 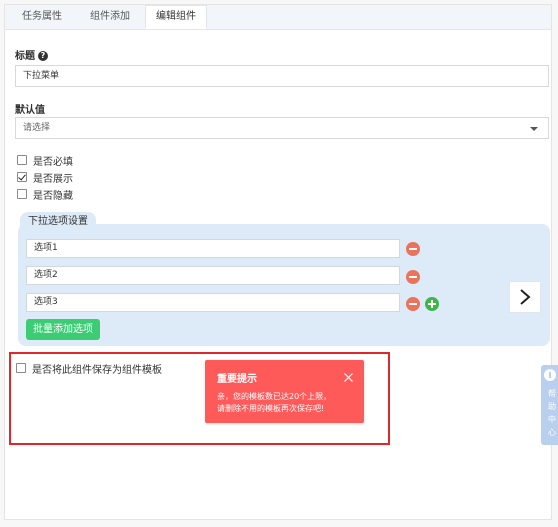 I want to click on help-center-char-2: 助, so click(x=552, y=406).